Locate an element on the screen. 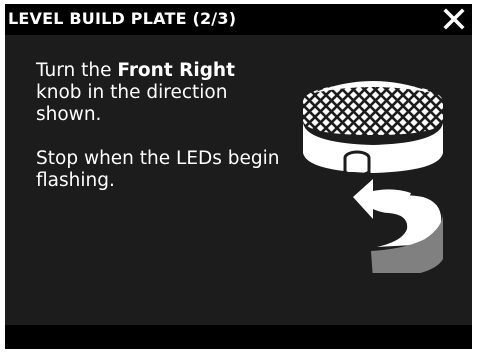 The height and width of the screenshot is (353, 477). close-button is located at coordinates (454, 19).